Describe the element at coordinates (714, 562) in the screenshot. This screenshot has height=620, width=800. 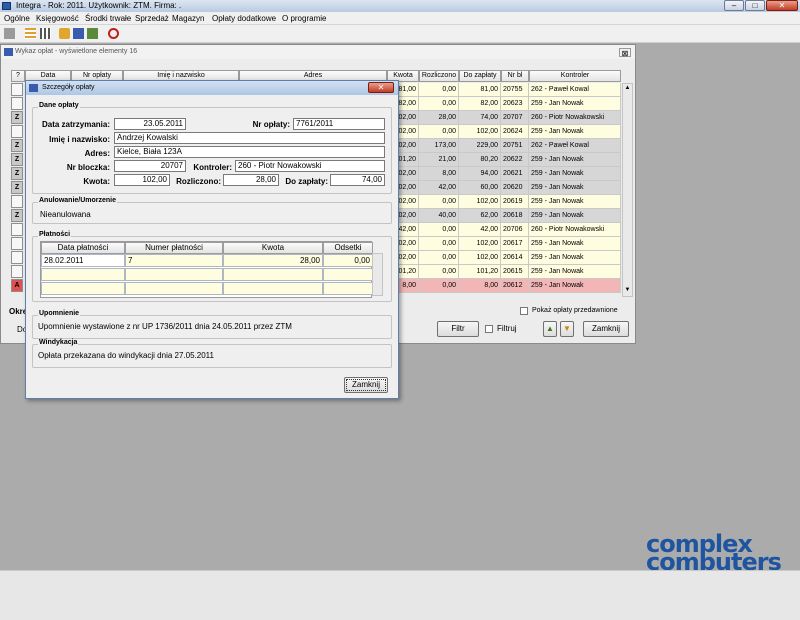
I see `logo-line-2: computers` at that location.